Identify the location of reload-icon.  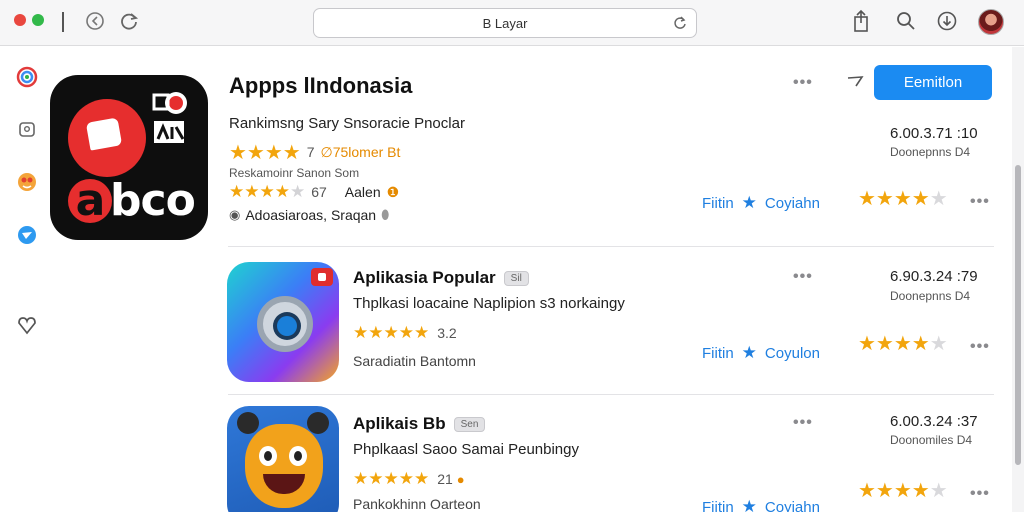
(680, 23).